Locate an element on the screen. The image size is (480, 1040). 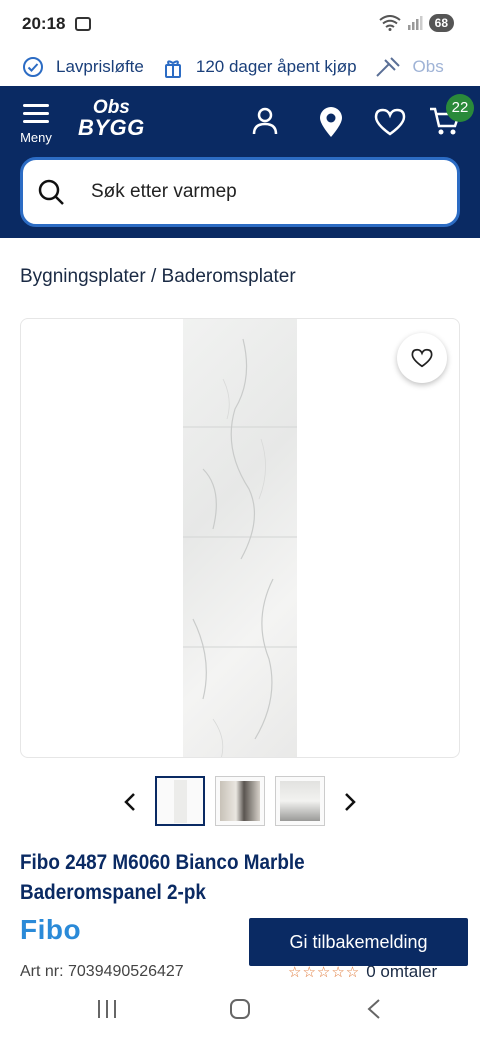
thumbnail-bathroom-image is located at coordinates (240, 801).